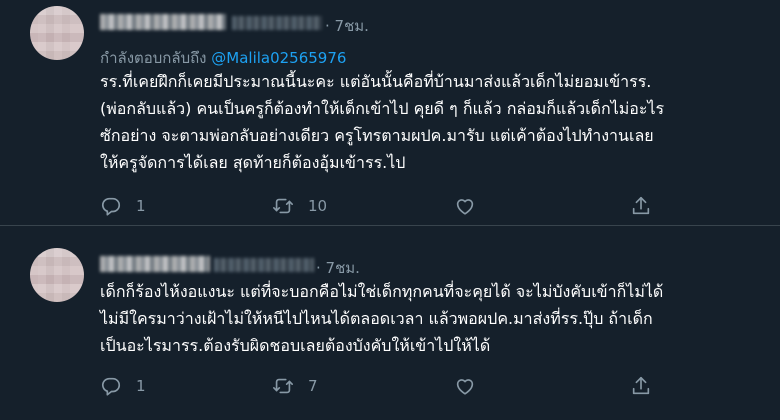 This screenshot has width=780, height=420. Describe the element at coordinates (295, 386) in the screenshot. I see `retweet-button: 7` at that location.